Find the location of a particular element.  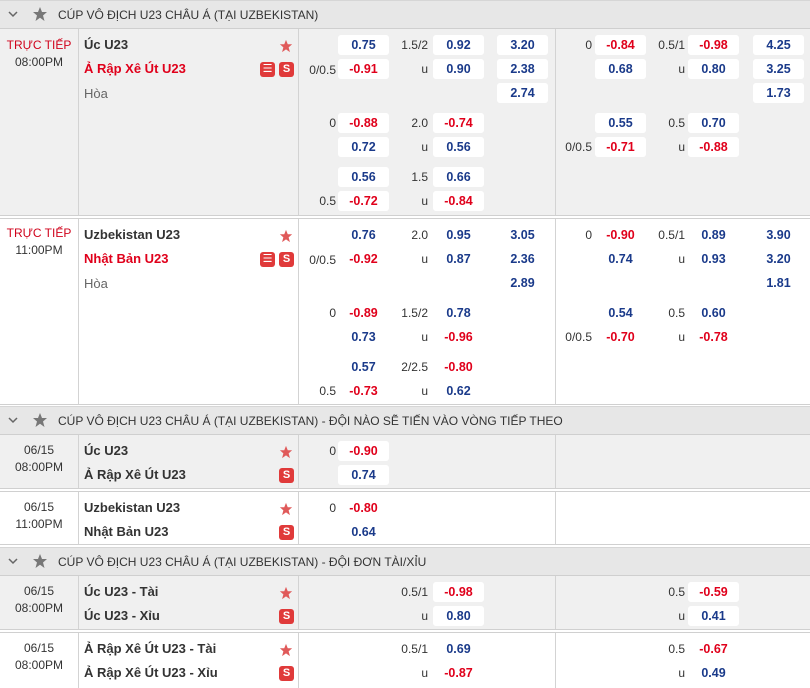

odds-cell: 0.75 is located at coordinates (363, 45).